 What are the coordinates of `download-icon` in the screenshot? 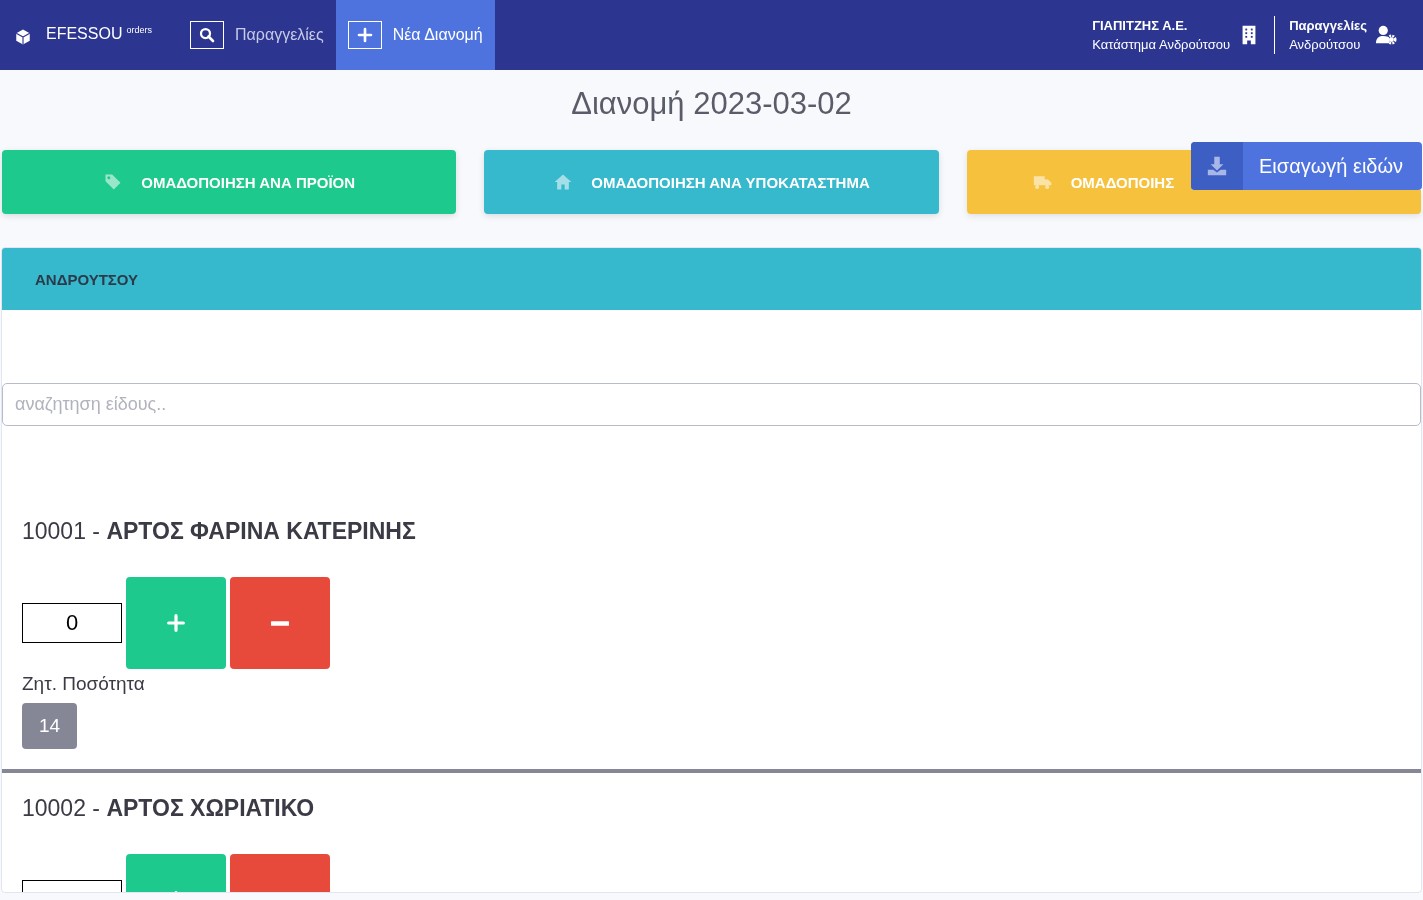 It's located at (1217, 166).